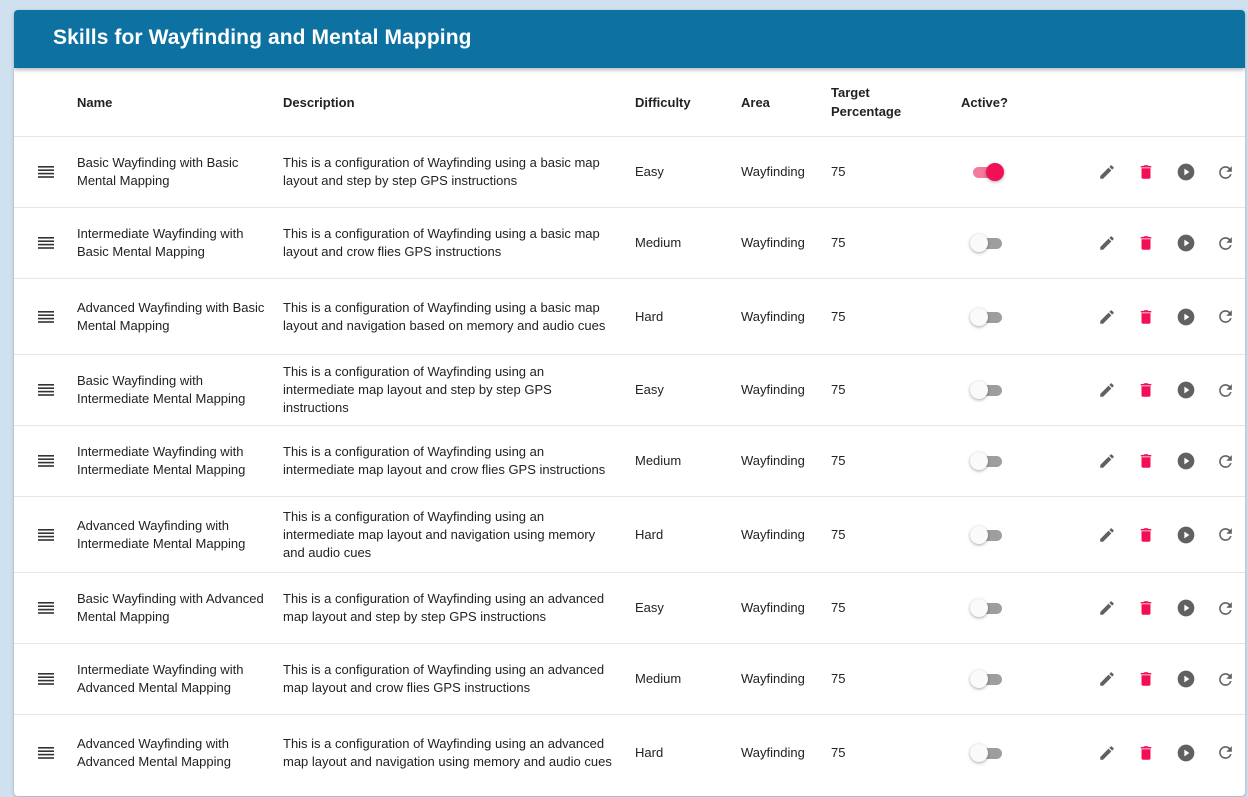 The width and height of the screenshot is (1248, 797). What do you see at coordinates (850, 92) in the screenshot?
I see `header-target-line1: Target` at bounding box center [850, 92].